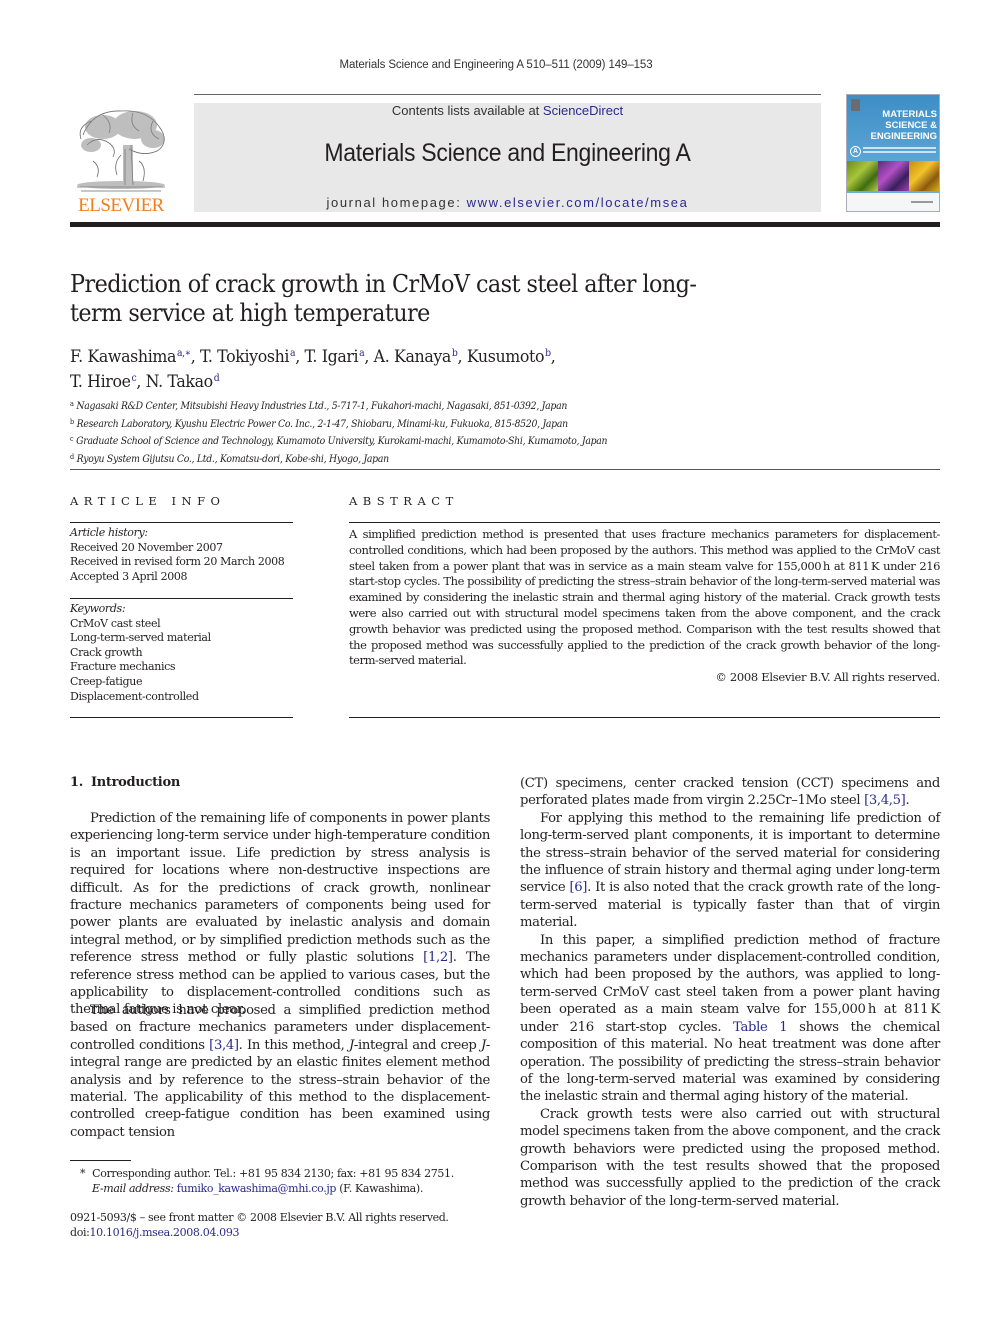  What do you see at coordinates (148, 501) in the screenshot?
I see `article-info-heading: ARTICLE INFO` at bounding box center [148, 501].